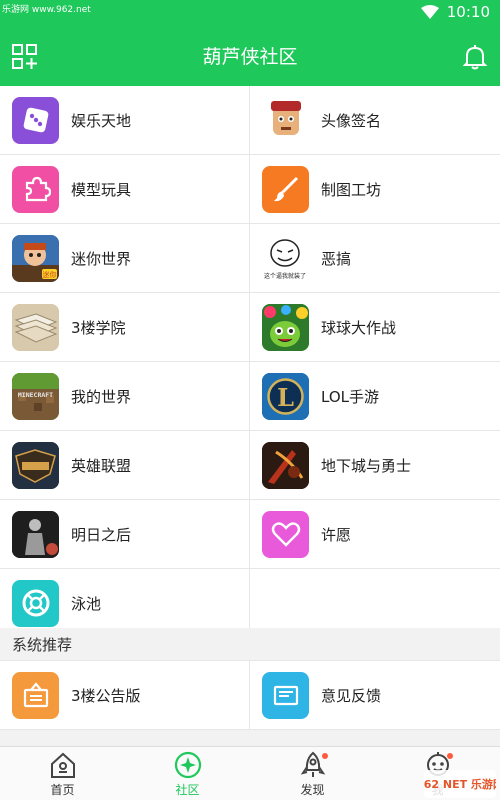 Image resolution: width=500 pixels, height=800 pixels. I want to click on nav-discover: 发现, so click(312, 773).